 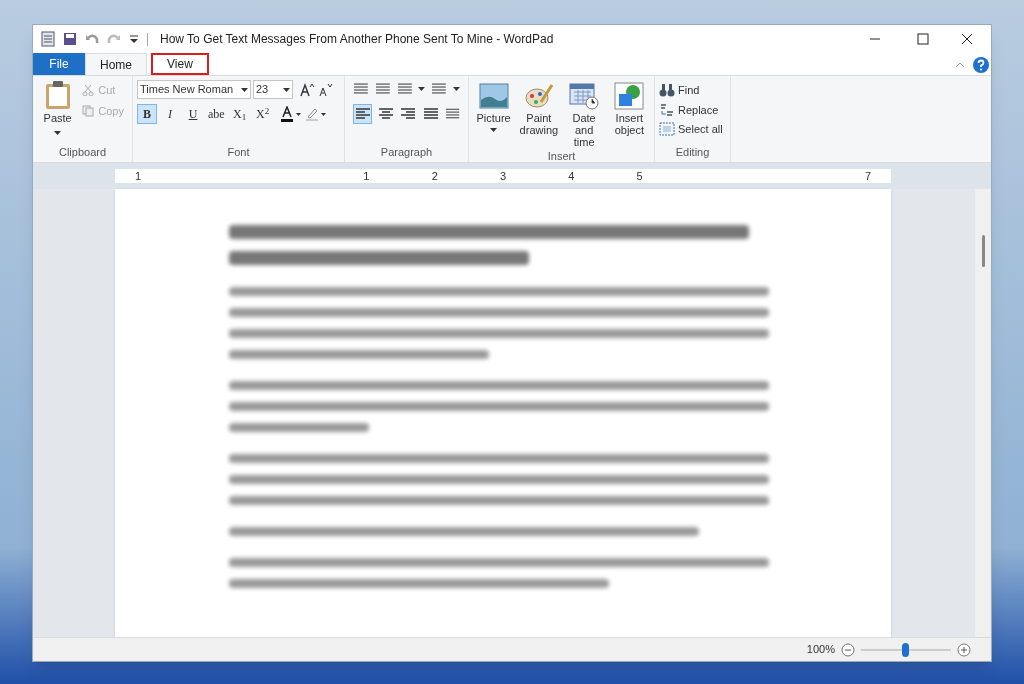 I want to click on insert-button: Paint drawing, so click(x=539, y=115).